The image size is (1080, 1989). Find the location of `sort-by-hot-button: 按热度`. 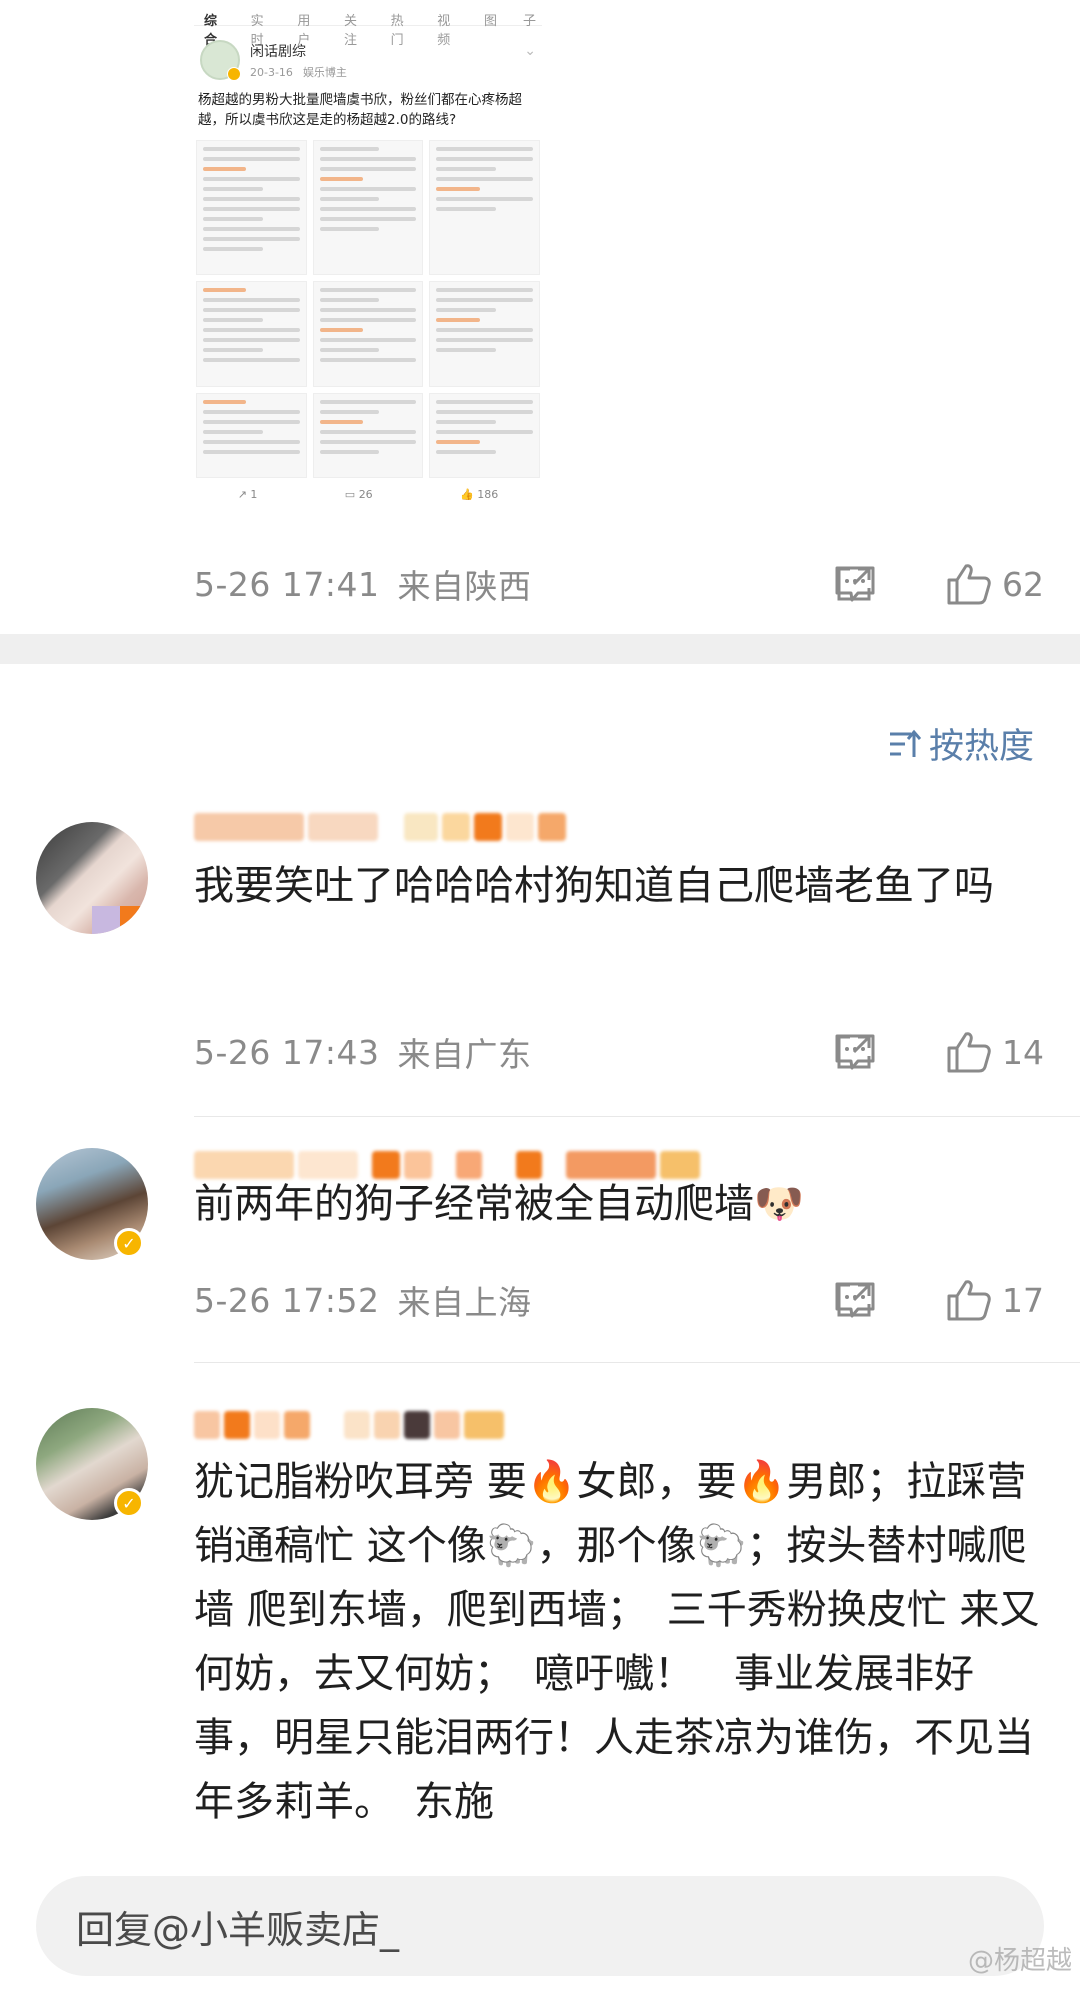

sort-by-hot-button: 按热度 is located at coordinates (960, 743).